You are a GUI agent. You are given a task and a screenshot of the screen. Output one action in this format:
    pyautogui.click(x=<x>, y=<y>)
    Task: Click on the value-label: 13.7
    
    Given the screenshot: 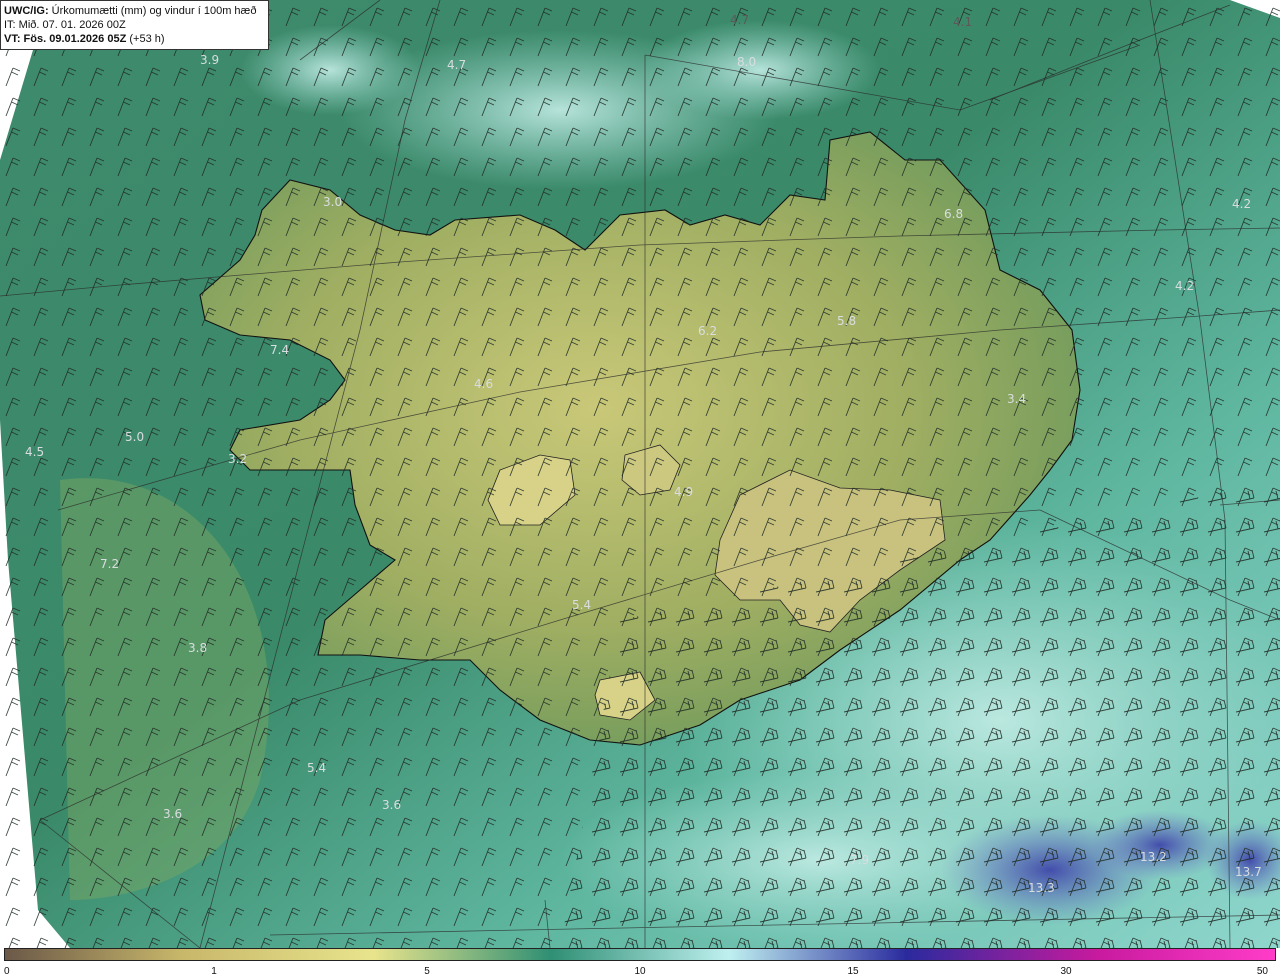 What is the action you would take?
    pyautogui.click(x=1248, y=872)
    